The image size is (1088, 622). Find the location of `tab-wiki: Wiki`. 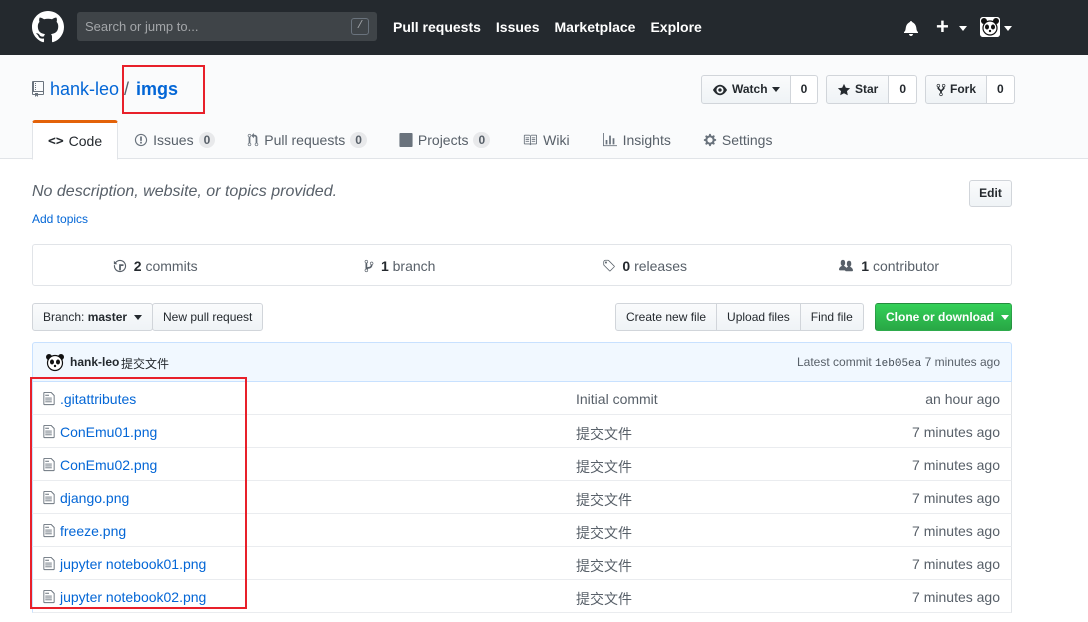

tab-wiki: Wiki is located at coordinates (545, 140).